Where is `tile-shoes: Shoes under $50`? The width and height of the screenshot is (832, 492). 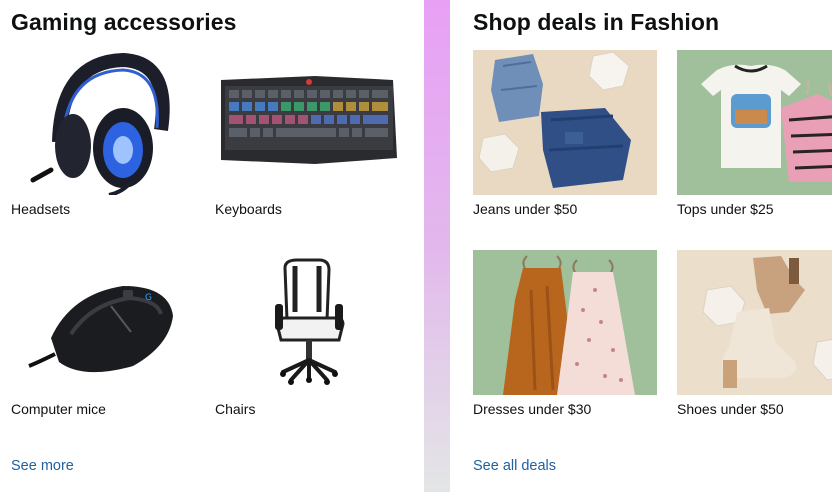 tile-shoes: Shoes under $50 is located at coordinates (754, 343).